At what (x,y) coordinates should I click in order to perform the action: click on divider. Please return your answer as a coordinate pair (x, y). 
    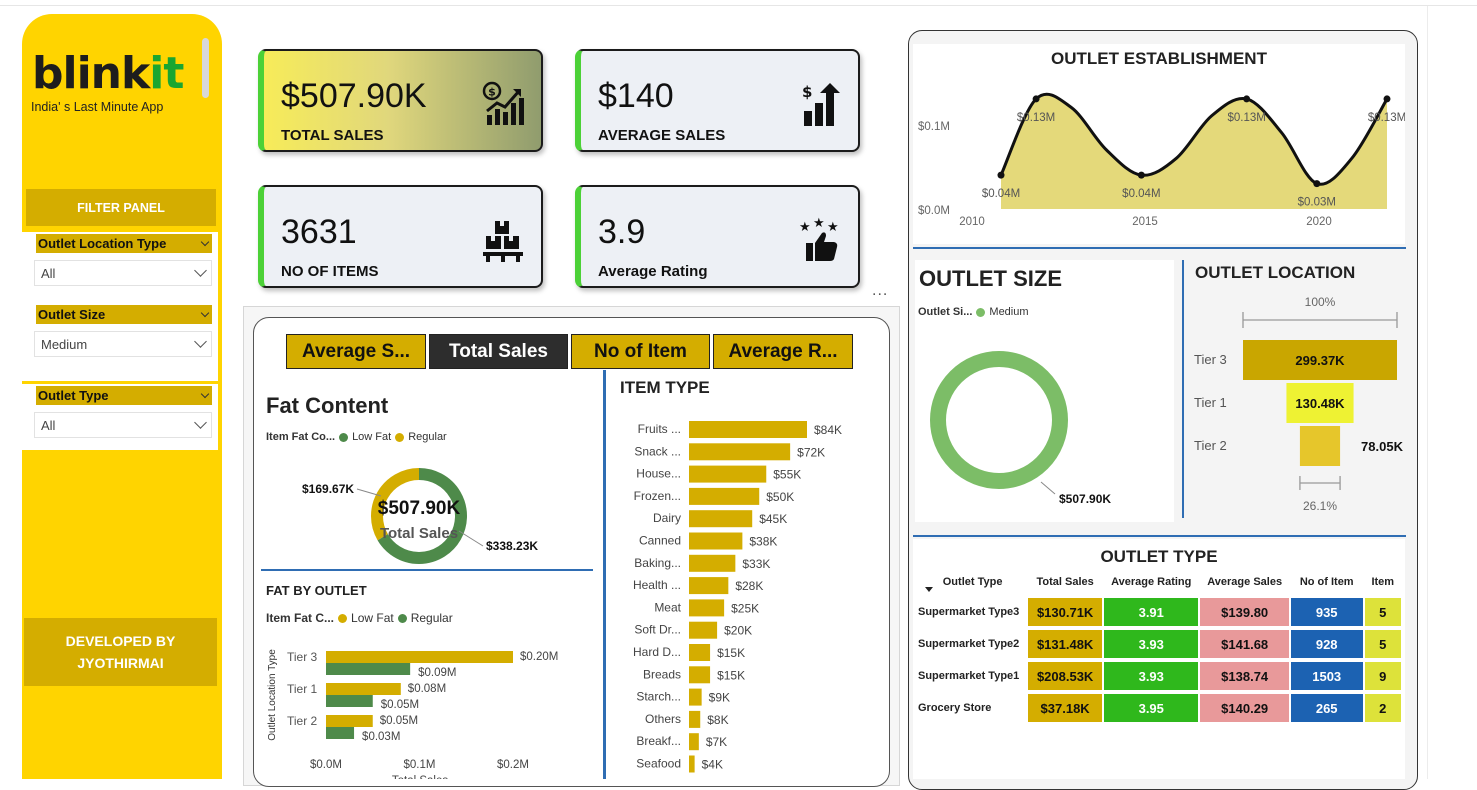
    Looking at the image, I should click on (427, 570).